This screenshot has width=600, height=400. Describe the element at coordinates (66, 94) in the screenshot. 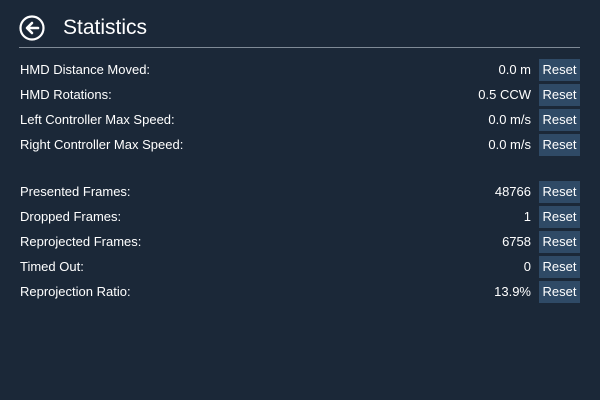

I see `stat-label: HMD Rotations:` at that location.